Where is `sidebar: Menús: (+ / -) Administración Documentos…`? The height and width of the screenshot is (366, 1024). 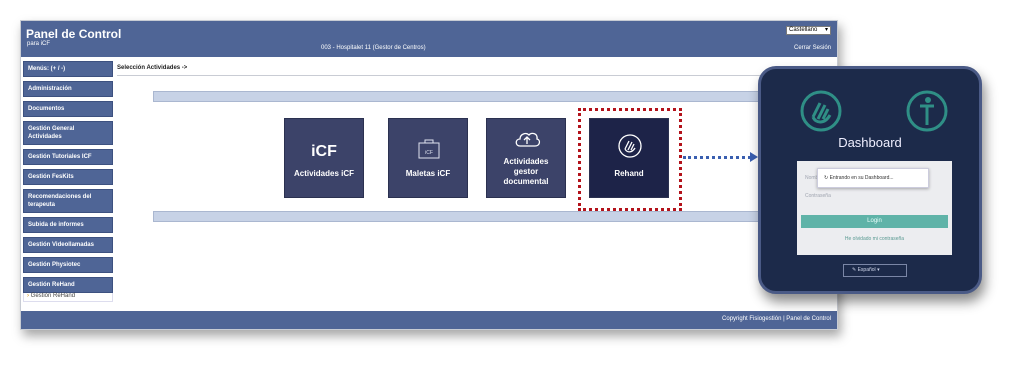
sidebar: Menús: (+ / -) Administración Documentos… is located at coordinates (68, 181).